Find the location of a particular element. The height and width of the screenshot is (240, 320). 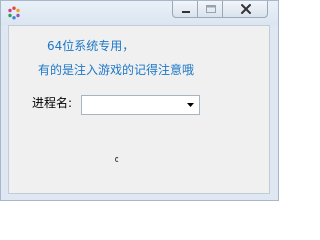

process-name-label: 进程名: is located at coordinates (52, 103).